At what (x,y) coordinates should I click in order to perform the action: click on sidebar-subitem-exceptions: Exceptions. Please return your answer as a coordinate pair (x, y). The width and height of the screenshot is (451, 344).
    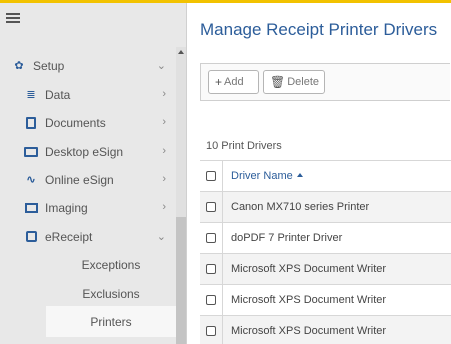
    Looking at the image, I should click on (111, 264).